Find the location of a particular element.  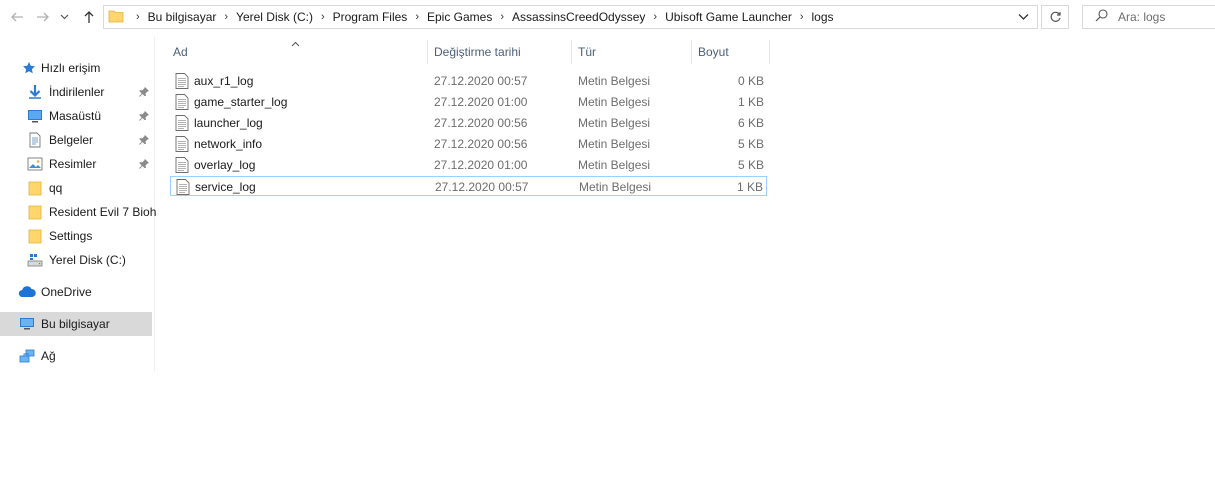

nav-item-documents: Belgeler is located at coordinates (59, 140).